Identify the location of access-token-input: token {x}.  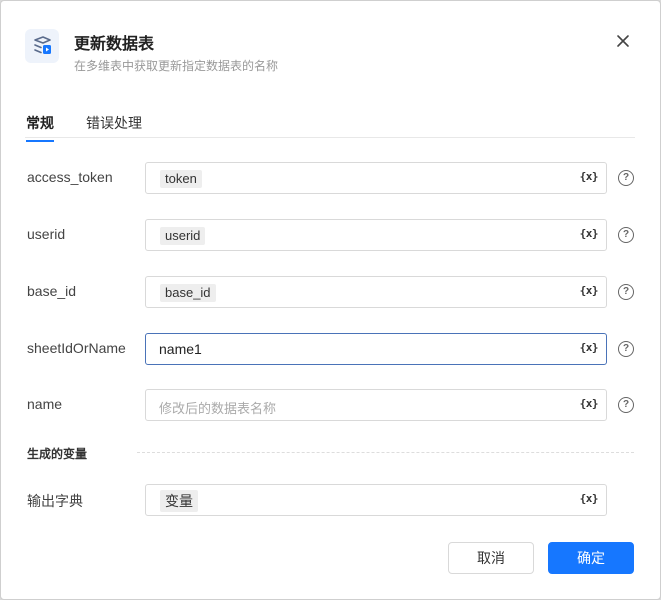
(376, 178).